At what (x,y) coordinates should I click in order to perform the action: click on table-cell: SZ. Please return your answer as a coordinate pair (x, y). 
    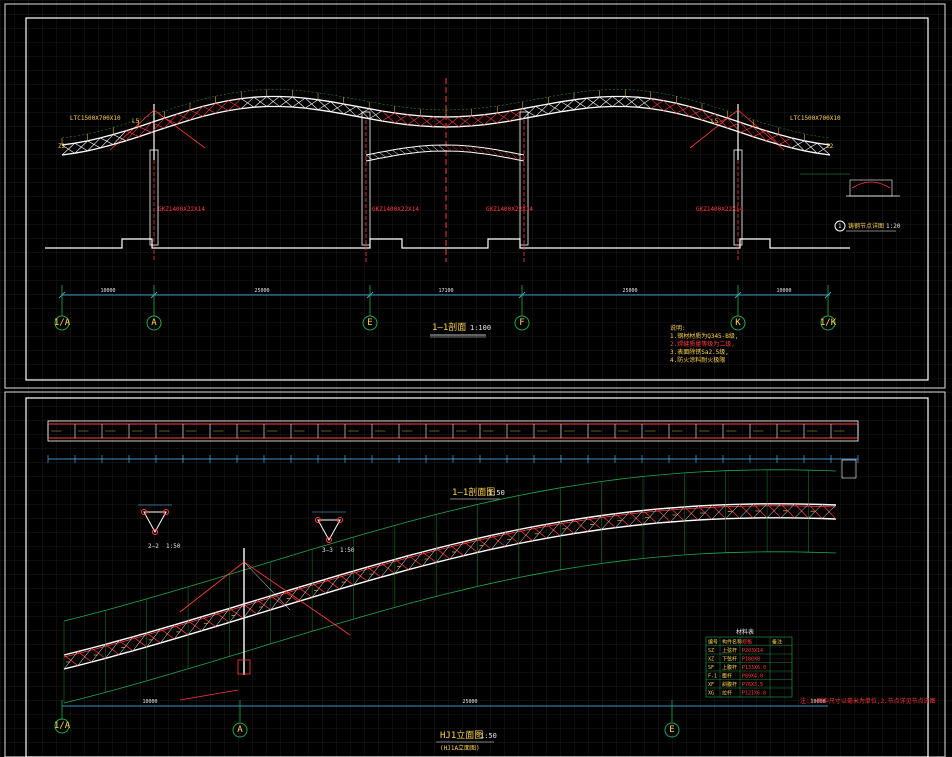
    Looking at the image, I should click on (711, 651).